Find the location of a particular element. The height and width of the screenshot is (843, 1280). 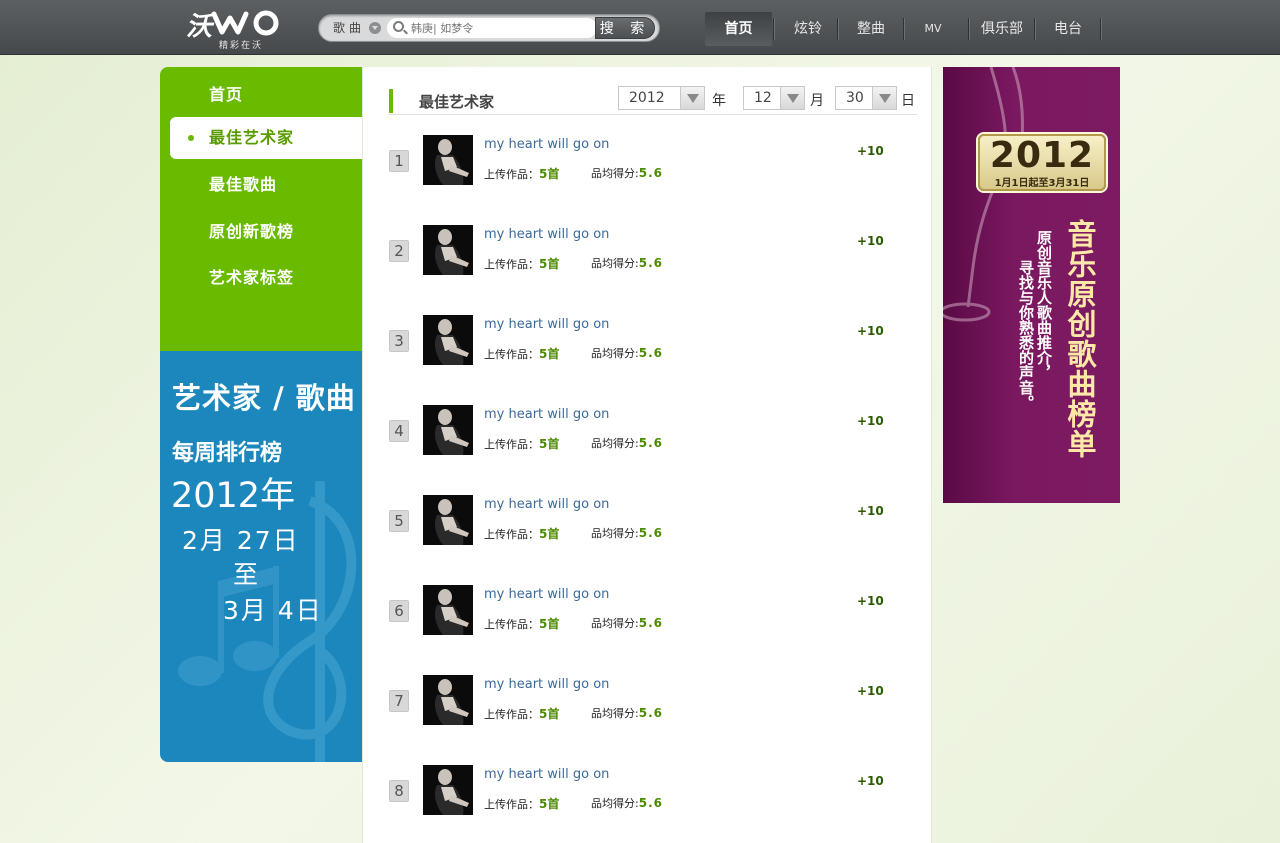

search-input is located at coordinates (501, 28).